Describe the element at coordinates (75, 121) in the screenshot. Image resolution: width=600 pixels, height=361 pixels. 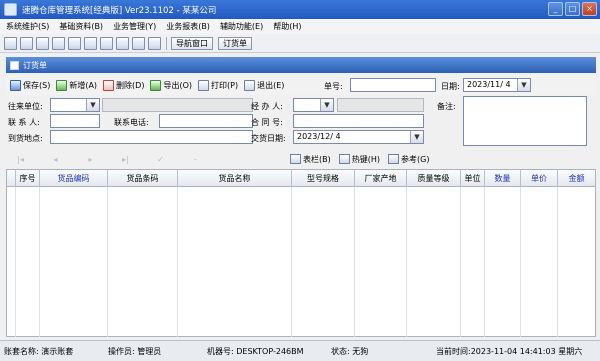
I see `contact-input` at that location.